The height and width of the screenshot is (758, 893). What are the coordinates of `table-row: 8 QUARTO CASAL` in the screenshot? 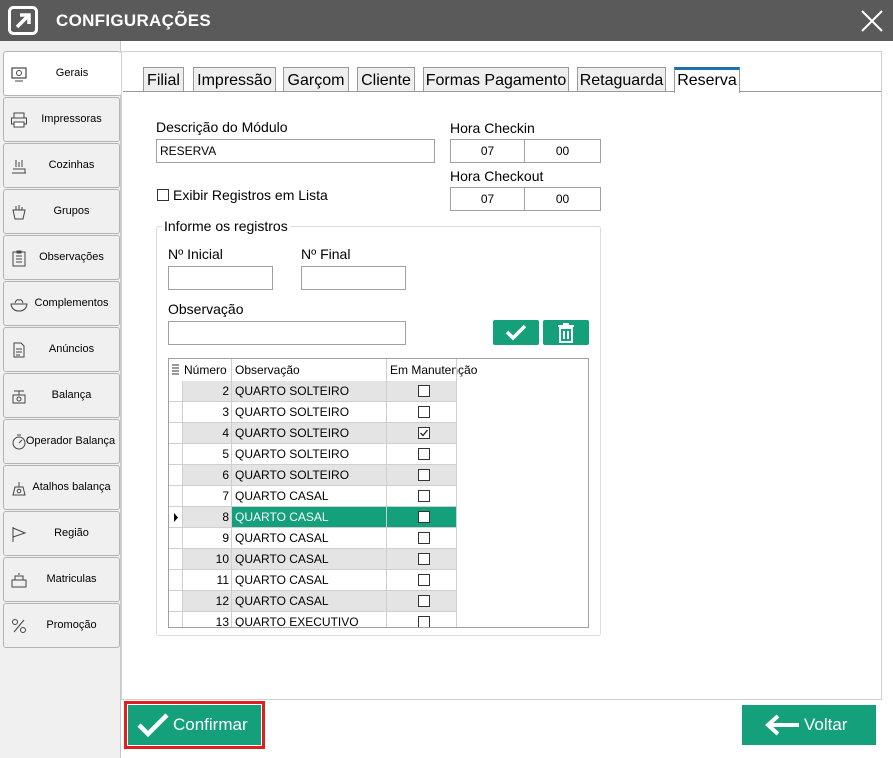 It's located at (313, 517).